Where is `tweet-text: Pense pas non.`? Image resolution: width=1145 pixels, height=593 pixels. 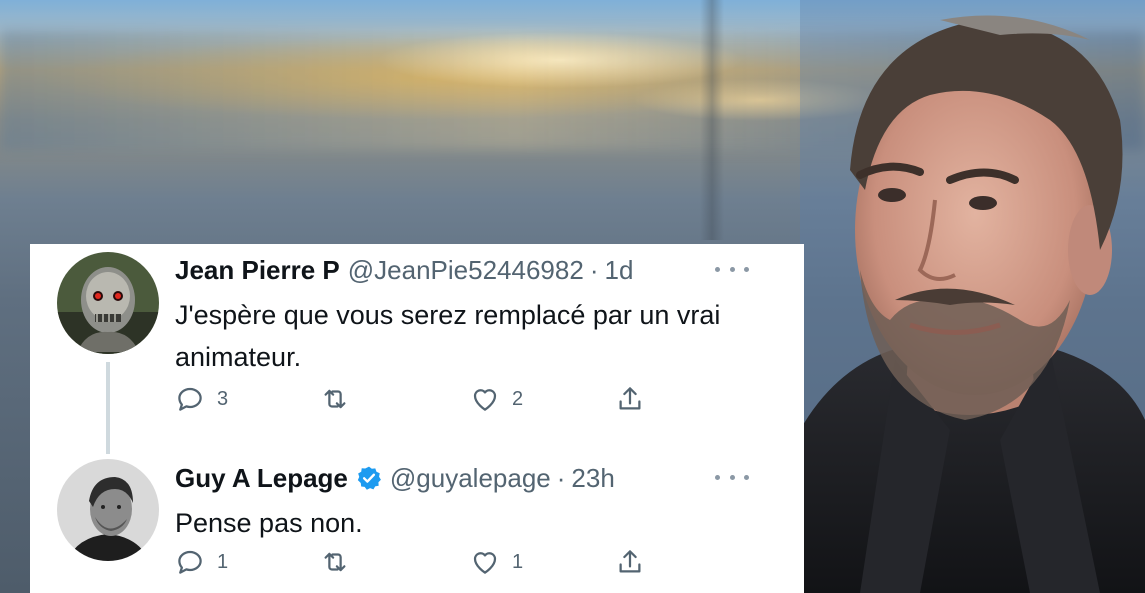
tweet-text: Pense pas non. is located at coordinates (269, 523).